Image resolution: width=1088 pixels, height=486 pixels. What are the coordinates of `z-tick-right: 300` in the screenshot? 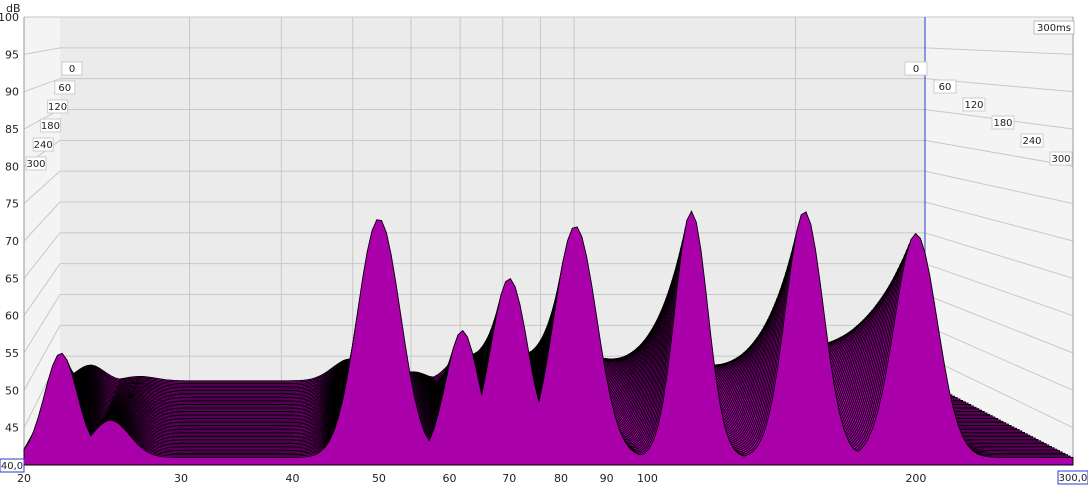 It's located at (1061, 158).